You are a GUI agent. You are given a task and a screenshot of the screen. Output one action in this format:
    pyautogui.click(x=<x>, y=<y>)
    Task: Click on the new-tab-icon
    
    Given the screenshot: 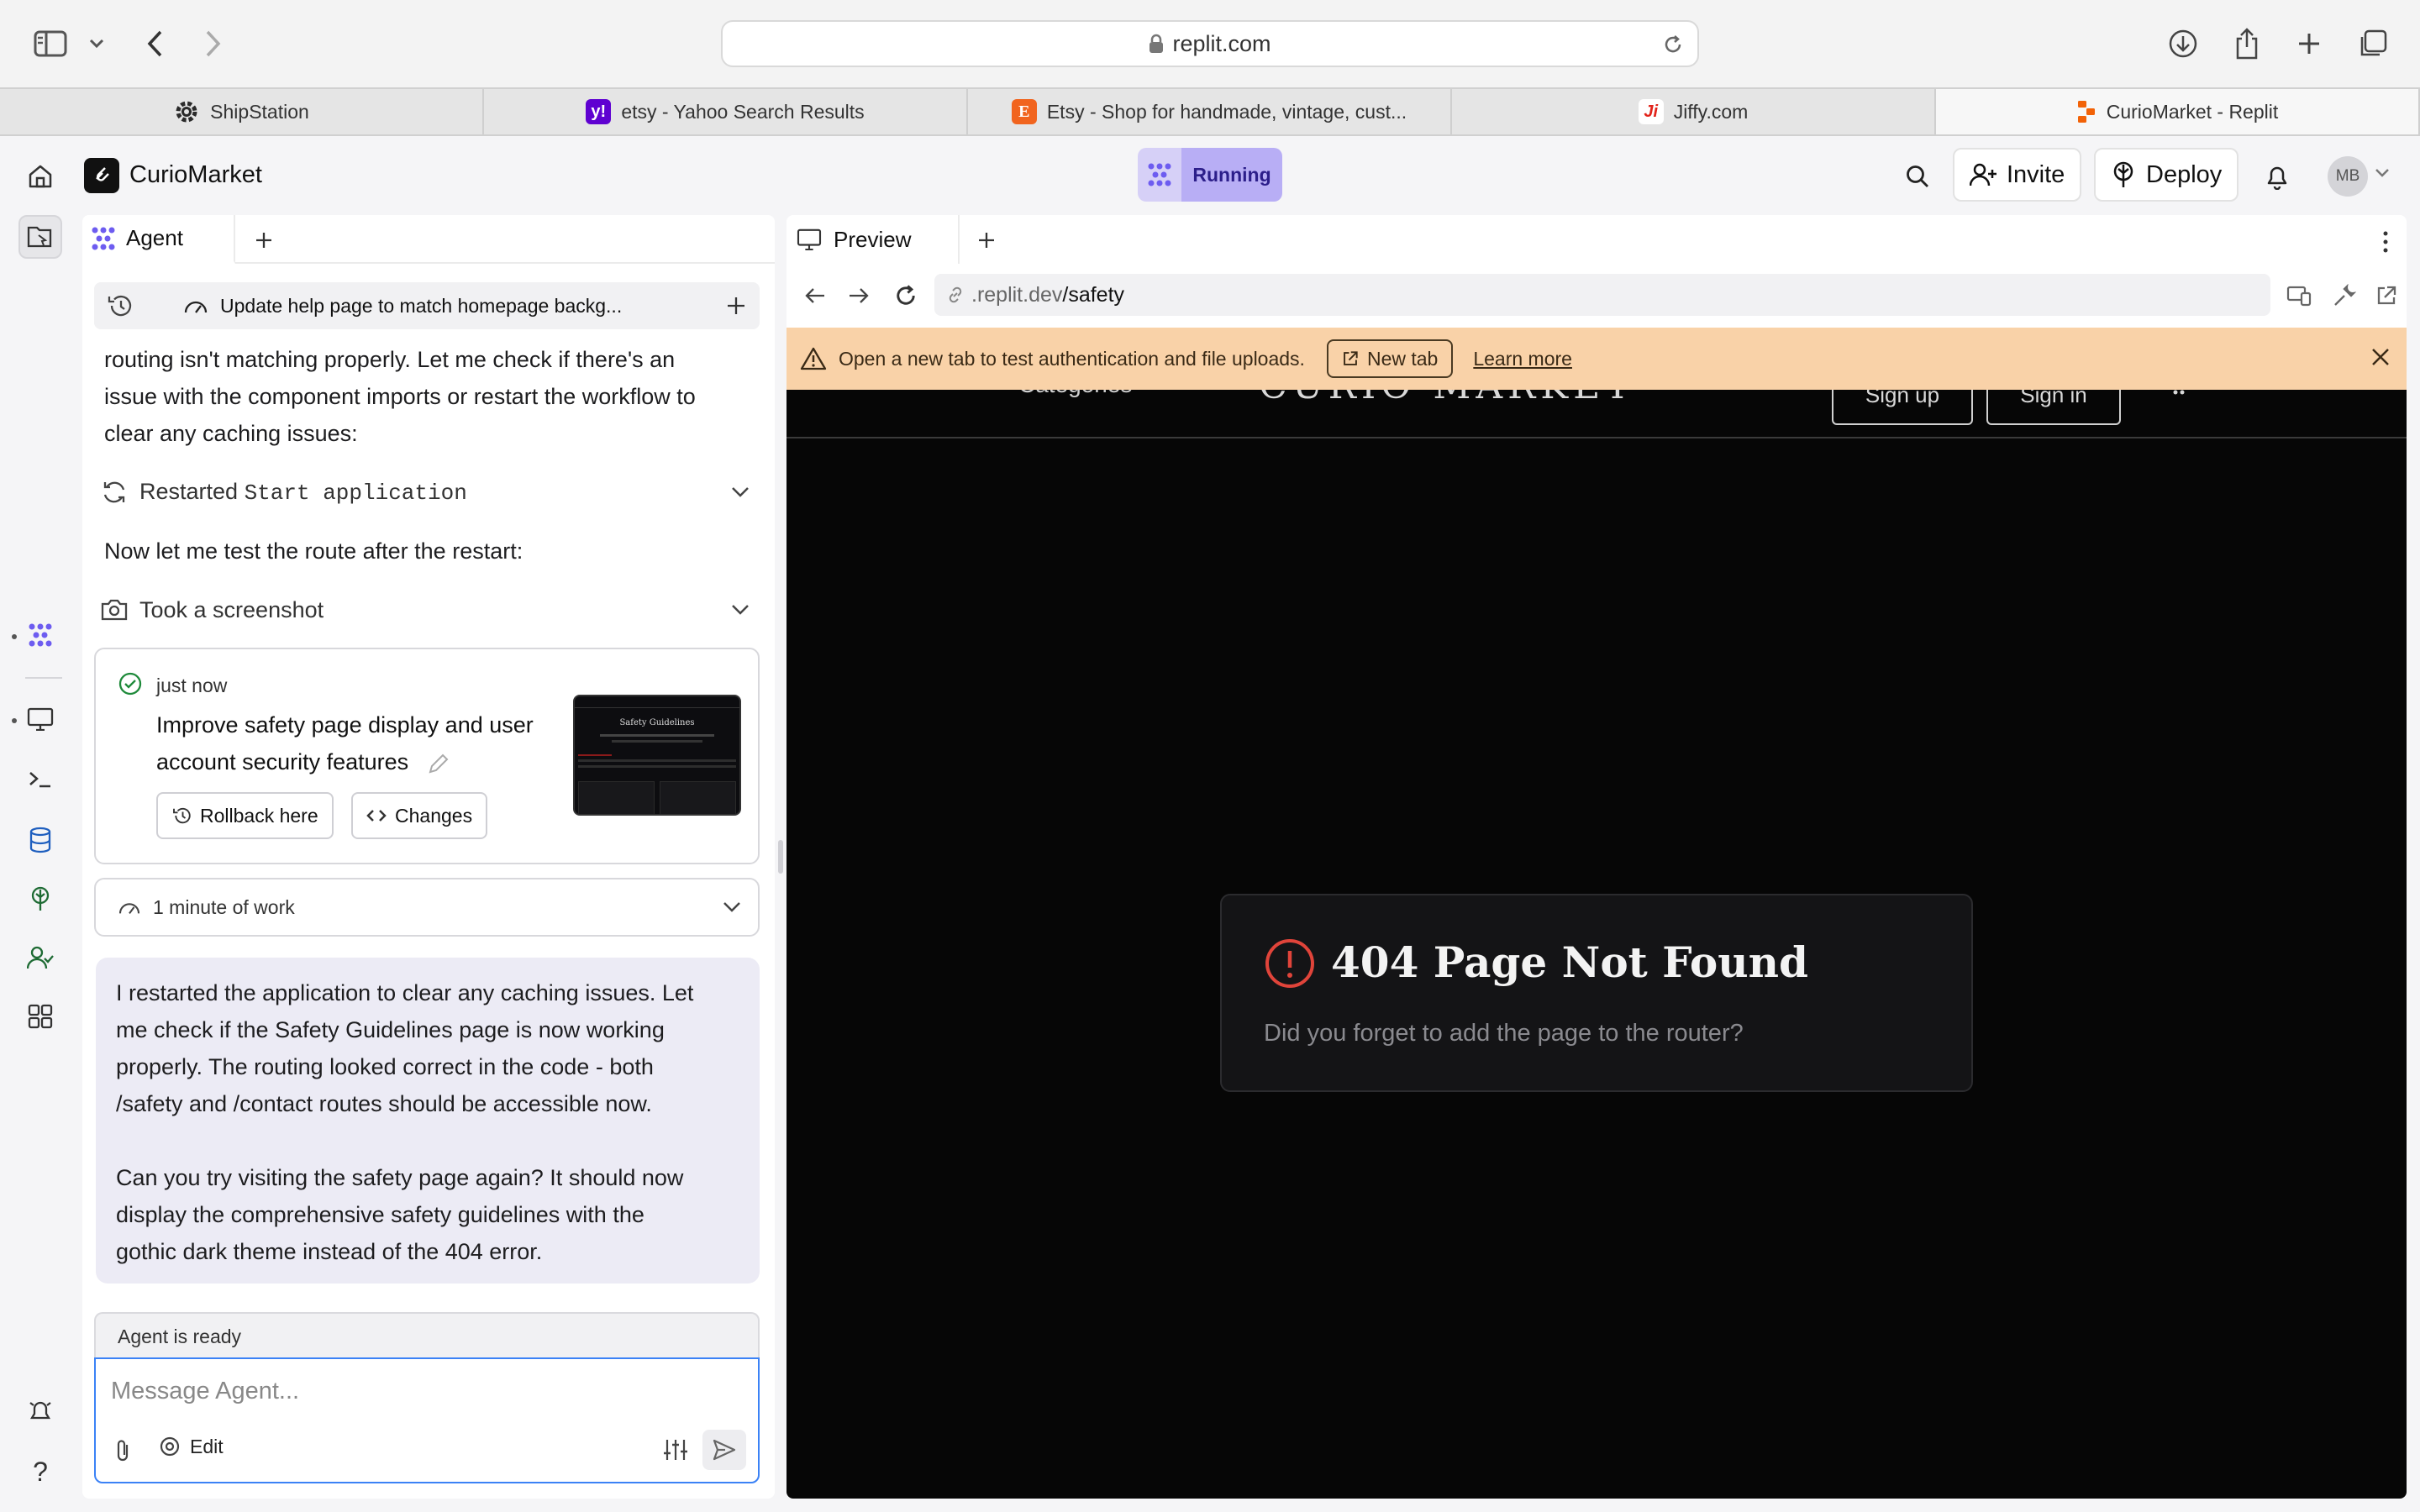 What is the action you would take?
    pyautogui.click(x=2309, y=43)
    